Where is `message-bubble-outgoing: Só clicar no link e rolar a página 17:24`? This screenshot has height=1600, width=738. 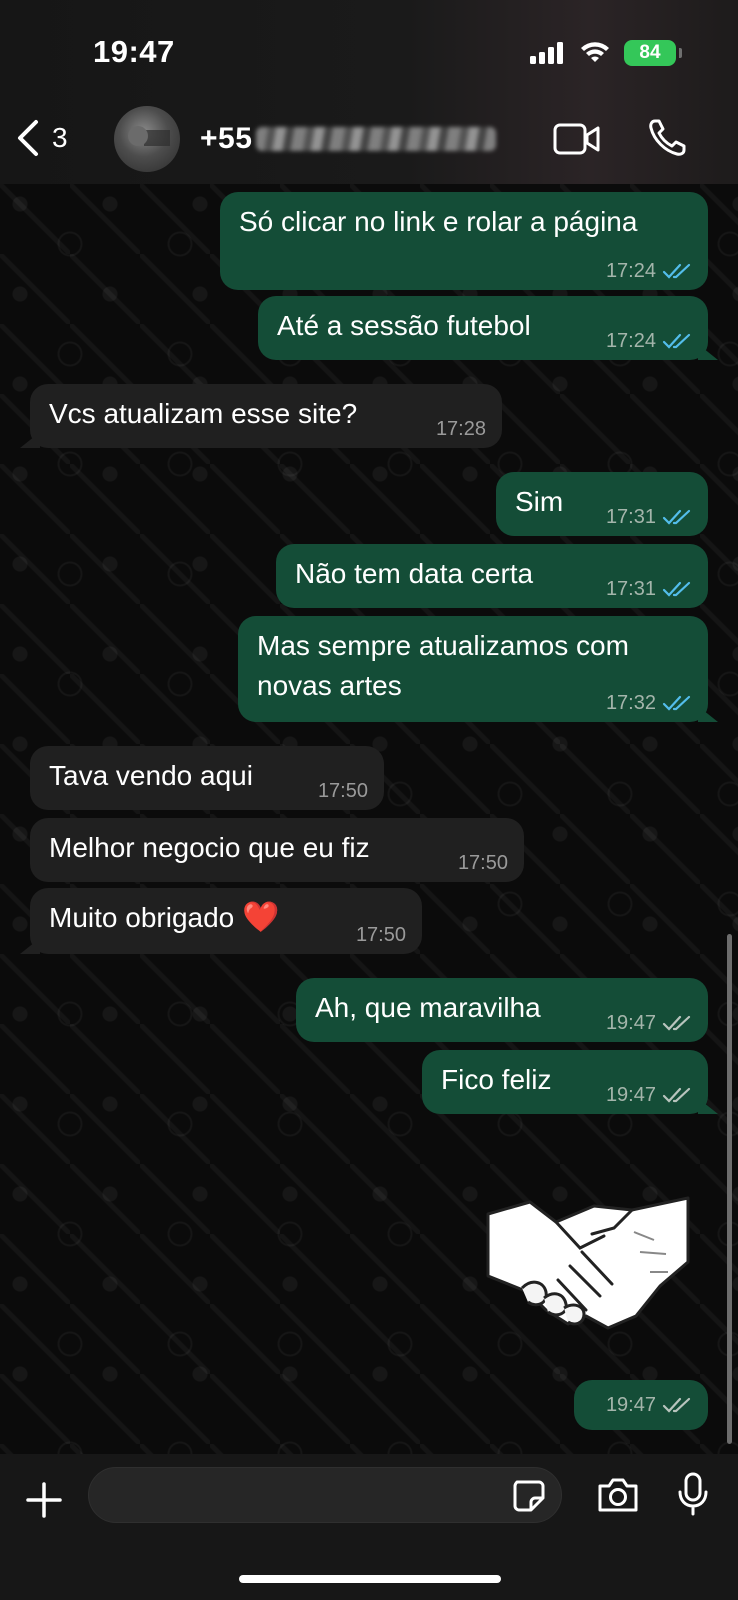
message-bubble-outgoing: Só clicar no link e rolar a página 17:24 is located at coordinates (464, 241).